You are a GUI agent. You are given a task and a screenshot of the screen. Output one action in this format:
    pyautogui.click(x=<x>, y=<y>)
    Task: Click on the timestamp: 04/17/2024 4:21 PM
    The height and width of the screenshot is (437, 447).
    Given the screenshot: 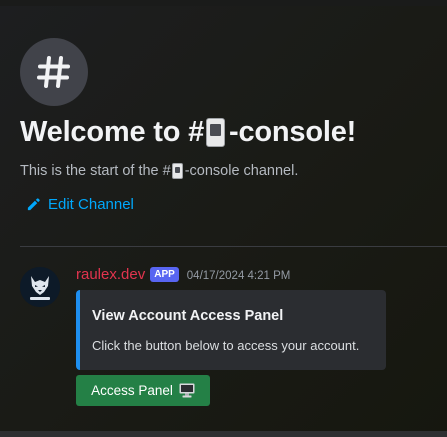 What is the action you would take?
    pyautogui.click(x=238, y=276)
    